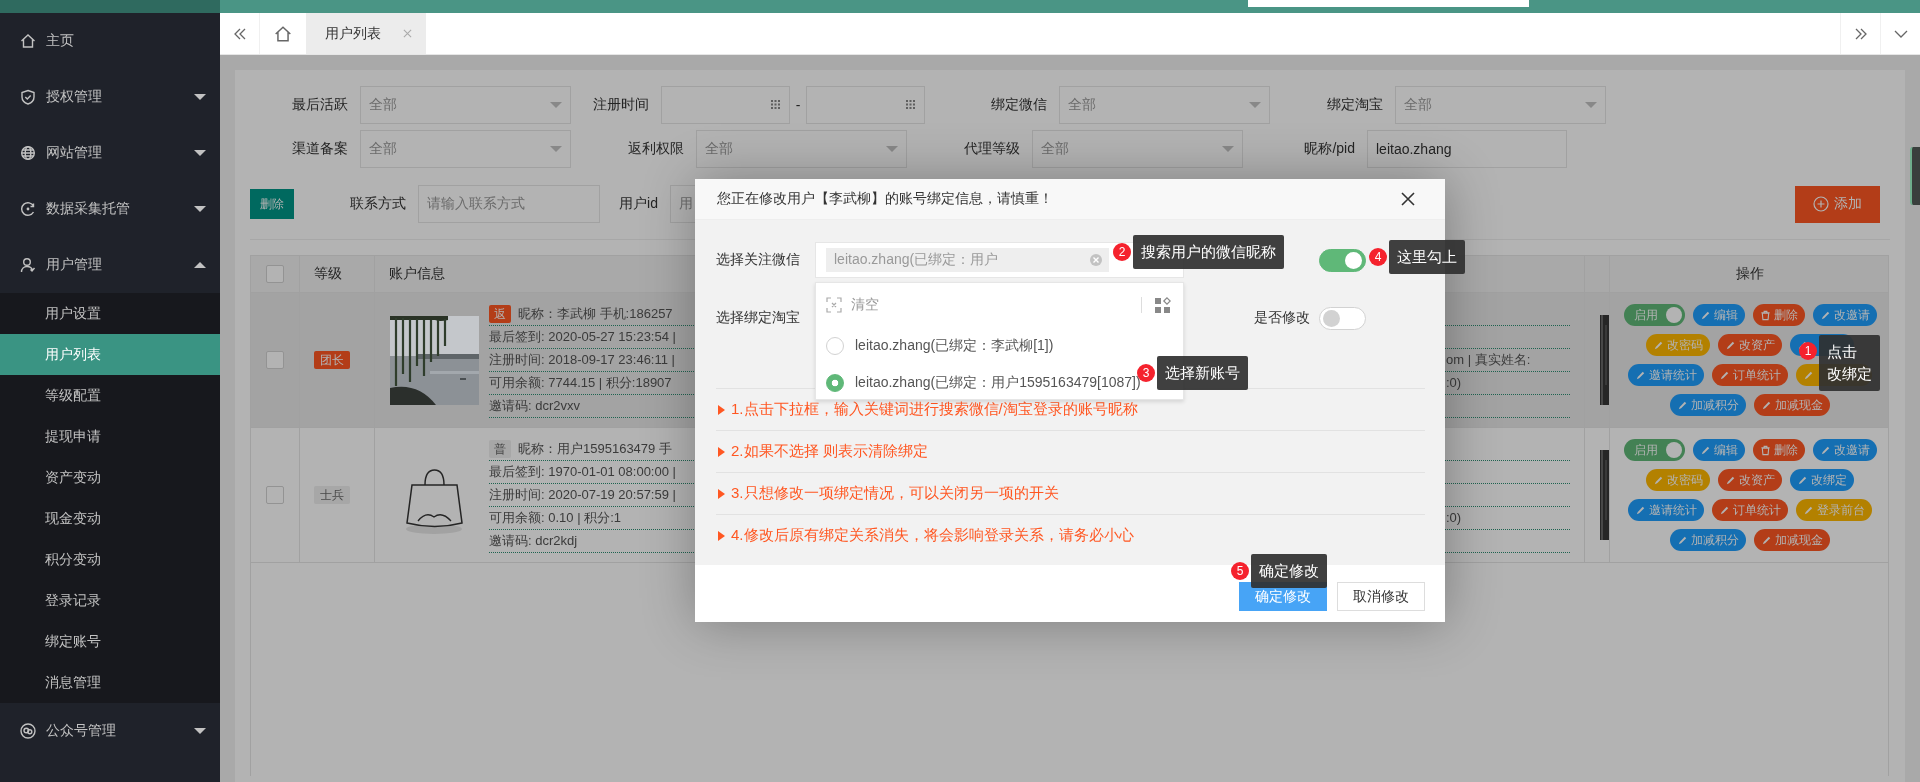 This screenshot has width=1920, height=782. I want to click on level-label: 士兵, so click(332, 495).